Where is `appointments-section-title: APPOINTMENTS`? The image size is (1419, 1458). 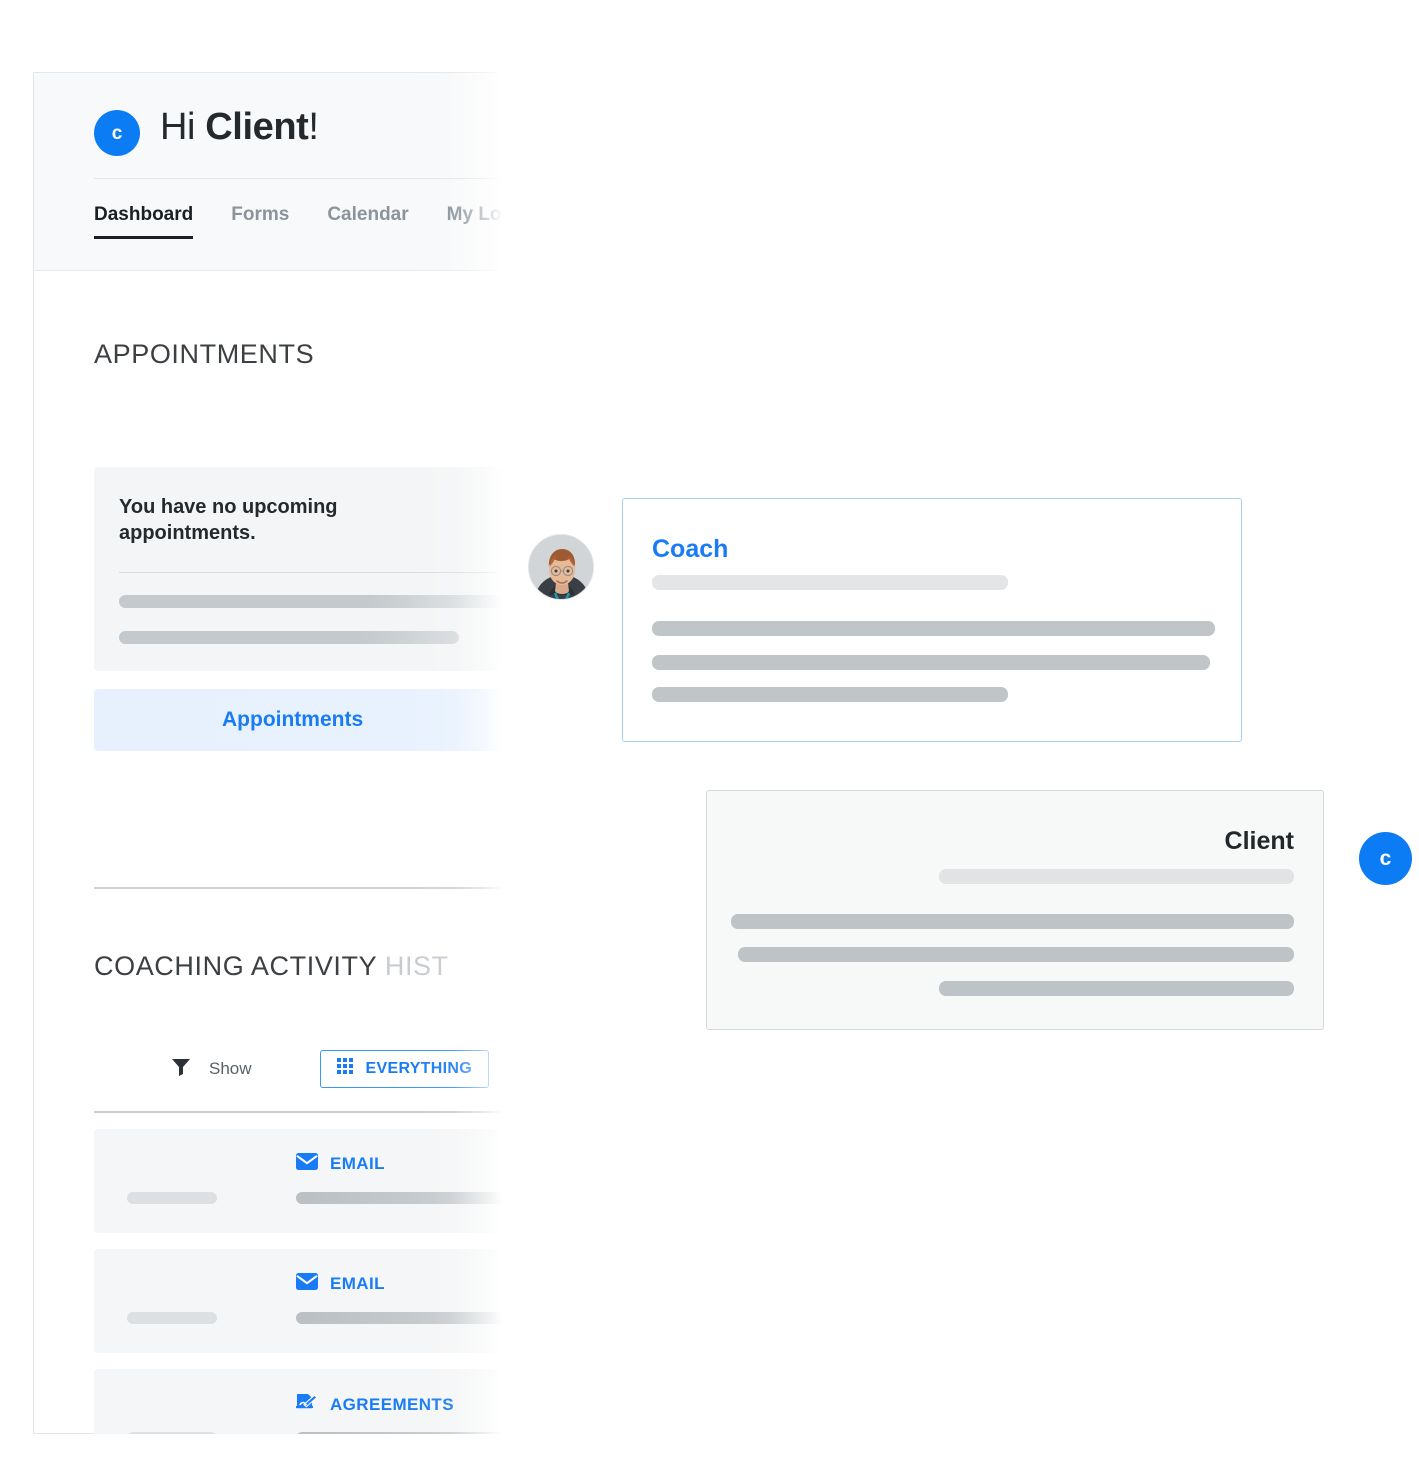
appointments-section-title: APPOINTMENTS is located at coordinates (204, 354).